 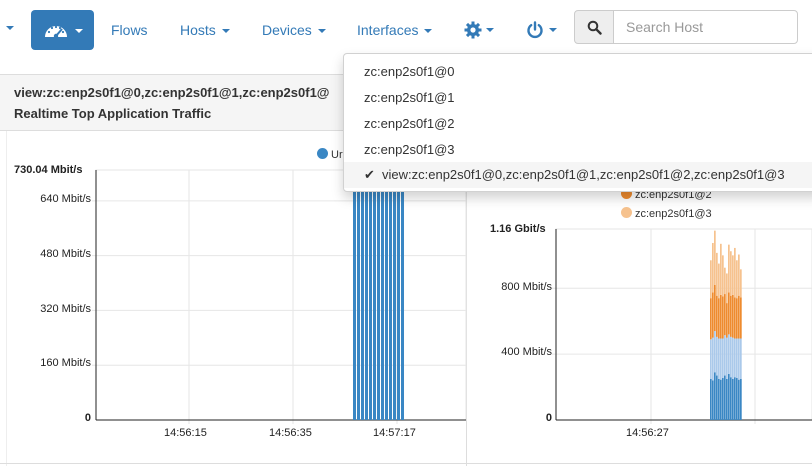 What do you see at coordinates (666, 214) in the screenshot?
I see `legend-item: zc:enp2s0f1@3` at bounding box center [666, 214].